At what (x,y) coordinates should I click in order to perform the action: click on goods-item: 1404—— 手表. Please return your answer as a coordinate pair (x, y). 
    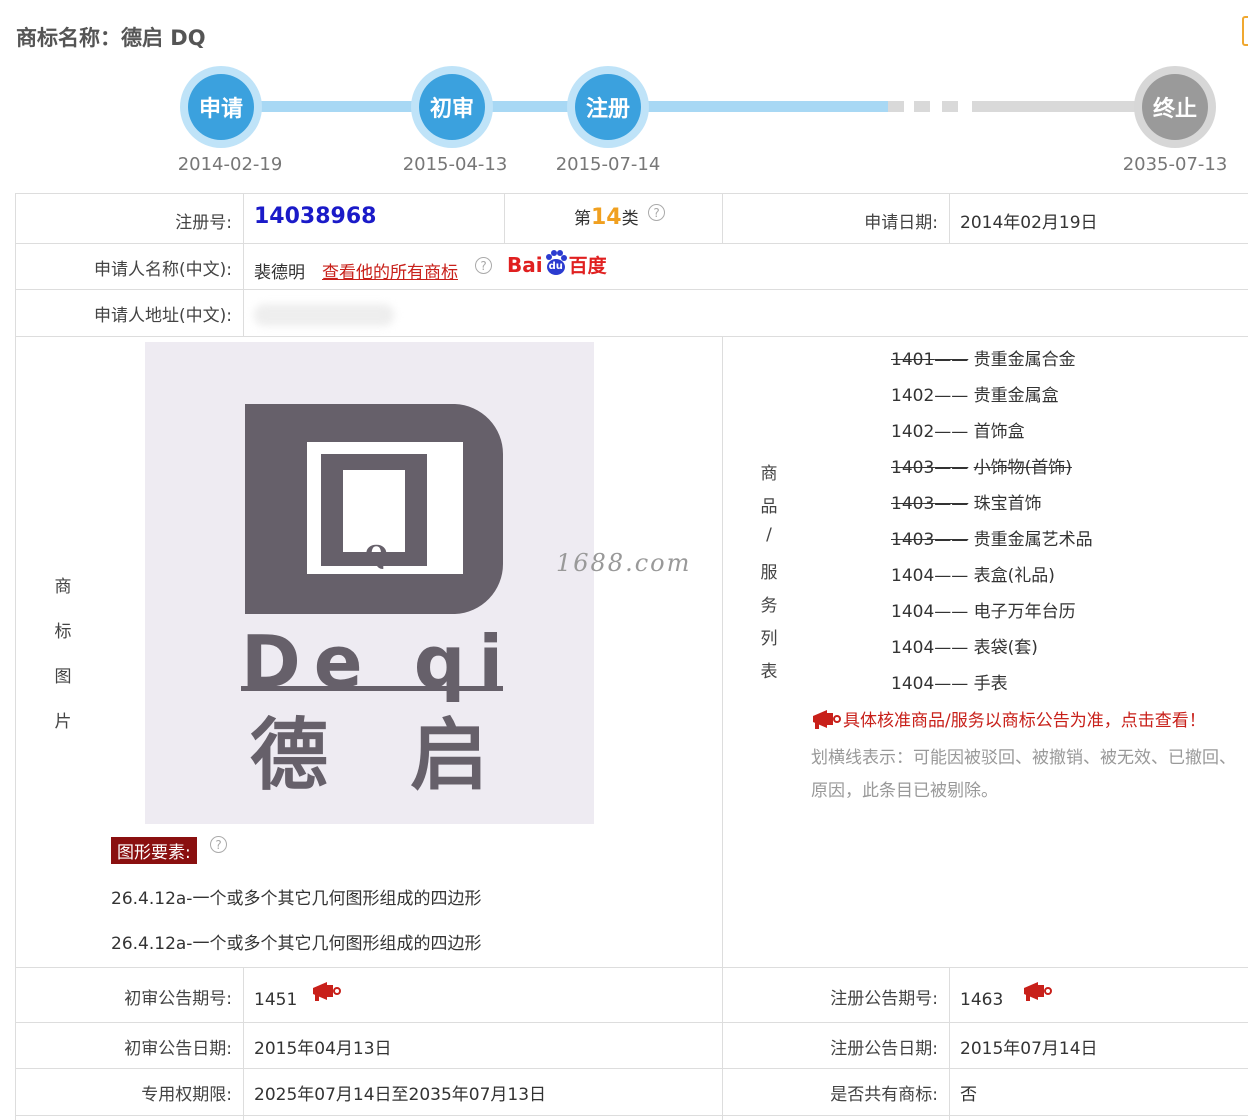
    Looking at the image, I should click on (949, 684).